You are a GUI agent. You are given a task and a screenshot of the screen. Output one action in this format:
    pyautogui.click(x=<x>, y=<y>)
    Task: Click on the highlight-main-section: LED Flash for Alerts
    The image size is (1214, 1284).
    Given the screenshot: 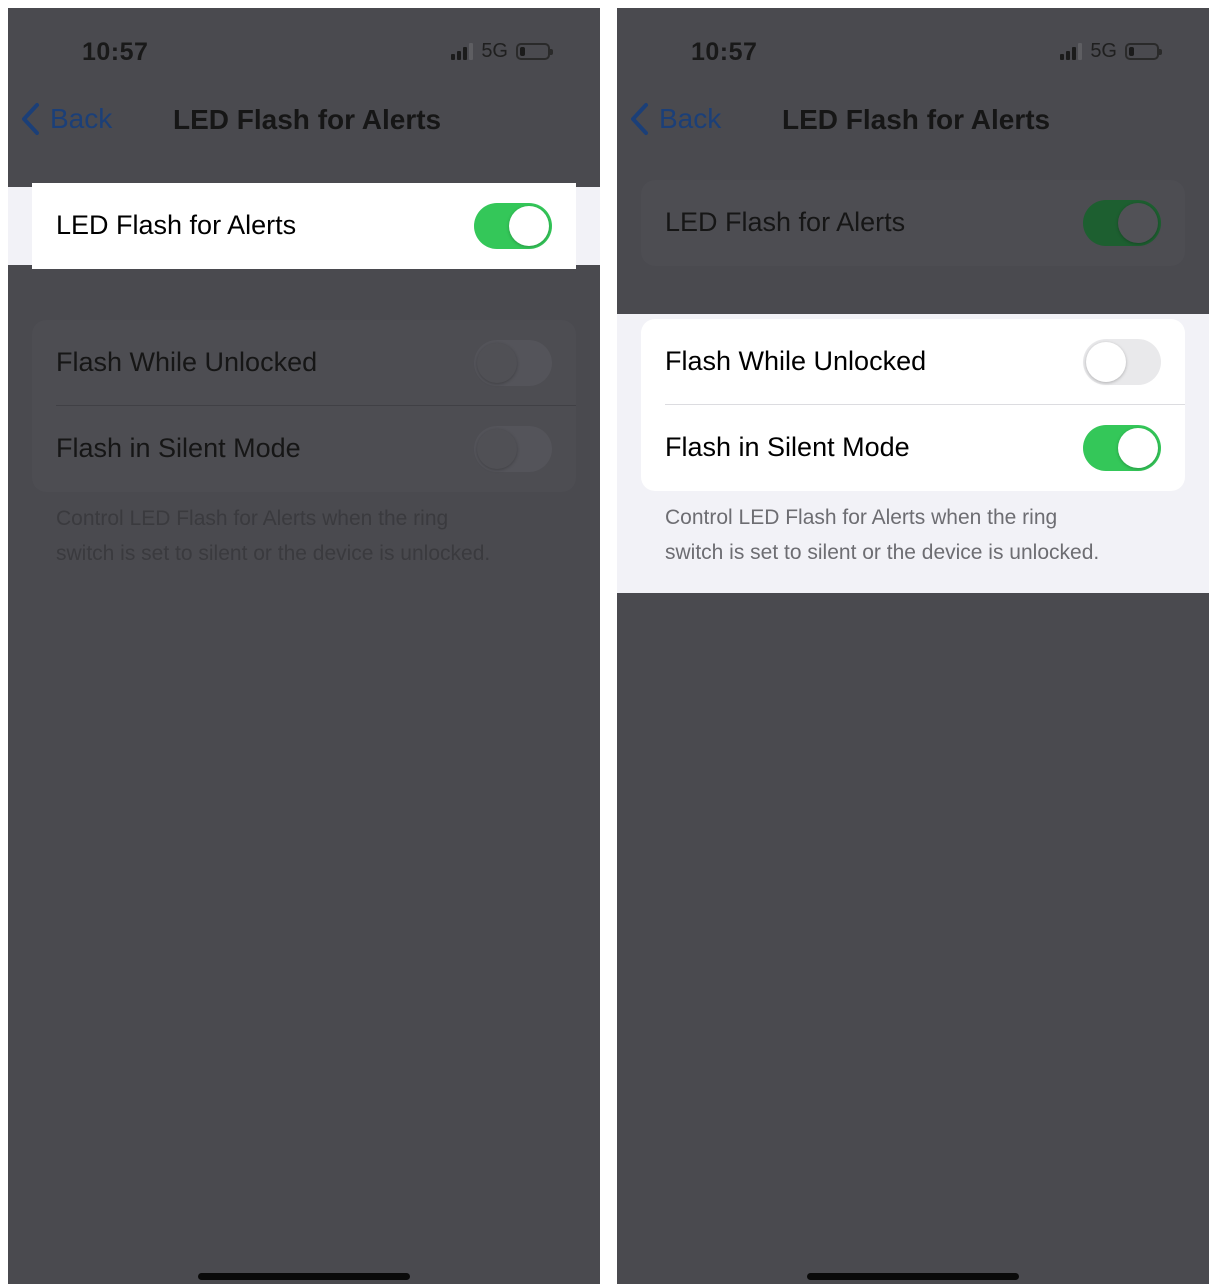 What is the action you would take?
    pyautogui.click(x=304, y=226)
    